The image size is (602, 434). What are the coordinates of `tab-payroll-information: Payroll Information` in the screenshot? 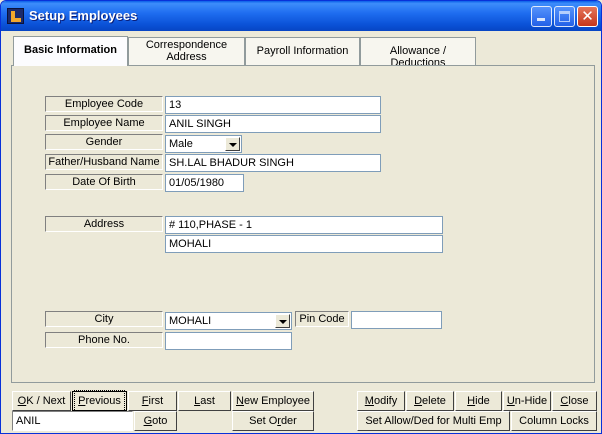 It's located at (302, 51).